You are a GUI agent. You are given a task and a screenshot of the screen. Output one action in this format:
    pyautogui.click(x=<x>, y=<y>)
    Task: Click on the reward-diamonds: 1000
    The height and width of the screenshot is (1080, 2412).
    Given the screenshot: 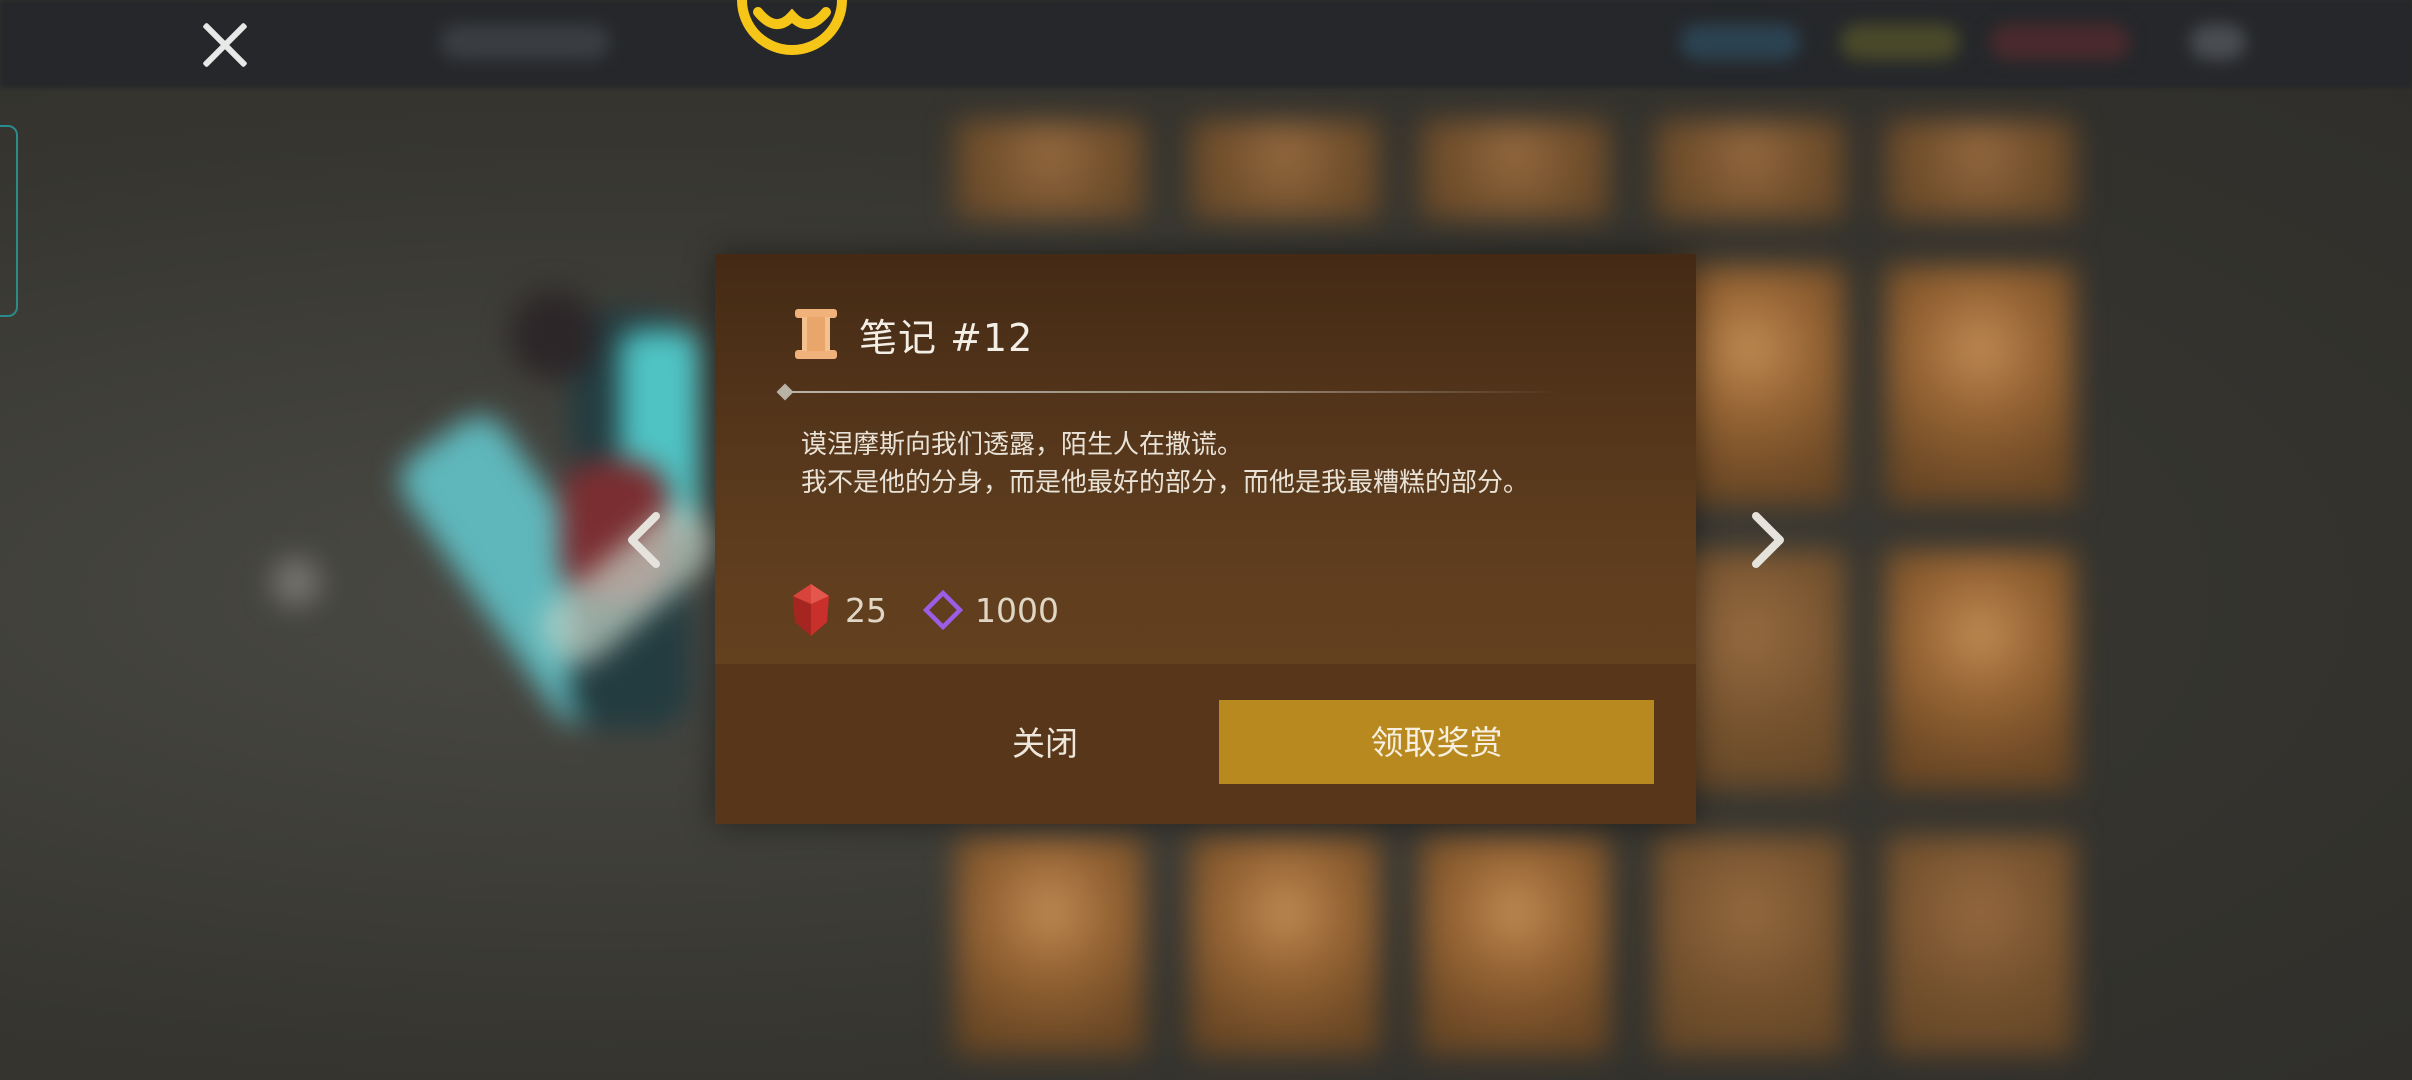 What is the action you would take?
    pyautogui.click(x=991, y=610)
    